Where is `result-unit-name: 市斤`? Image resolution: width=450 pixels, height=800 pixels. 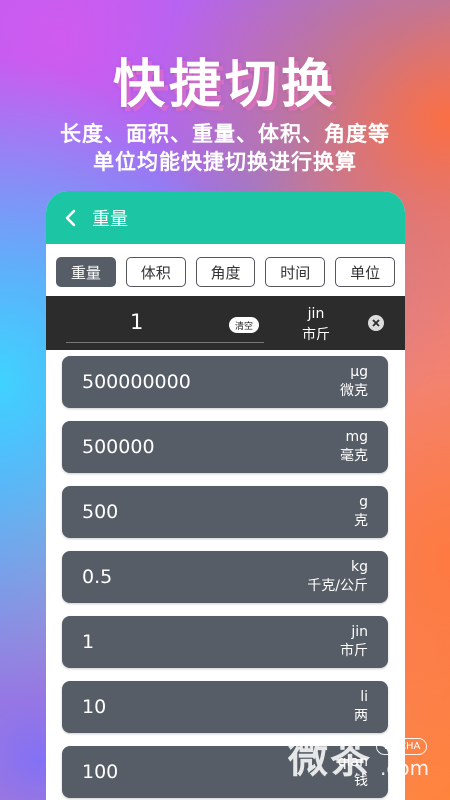
result-unit-name: 市斤 is located at coordinates (354, 651).